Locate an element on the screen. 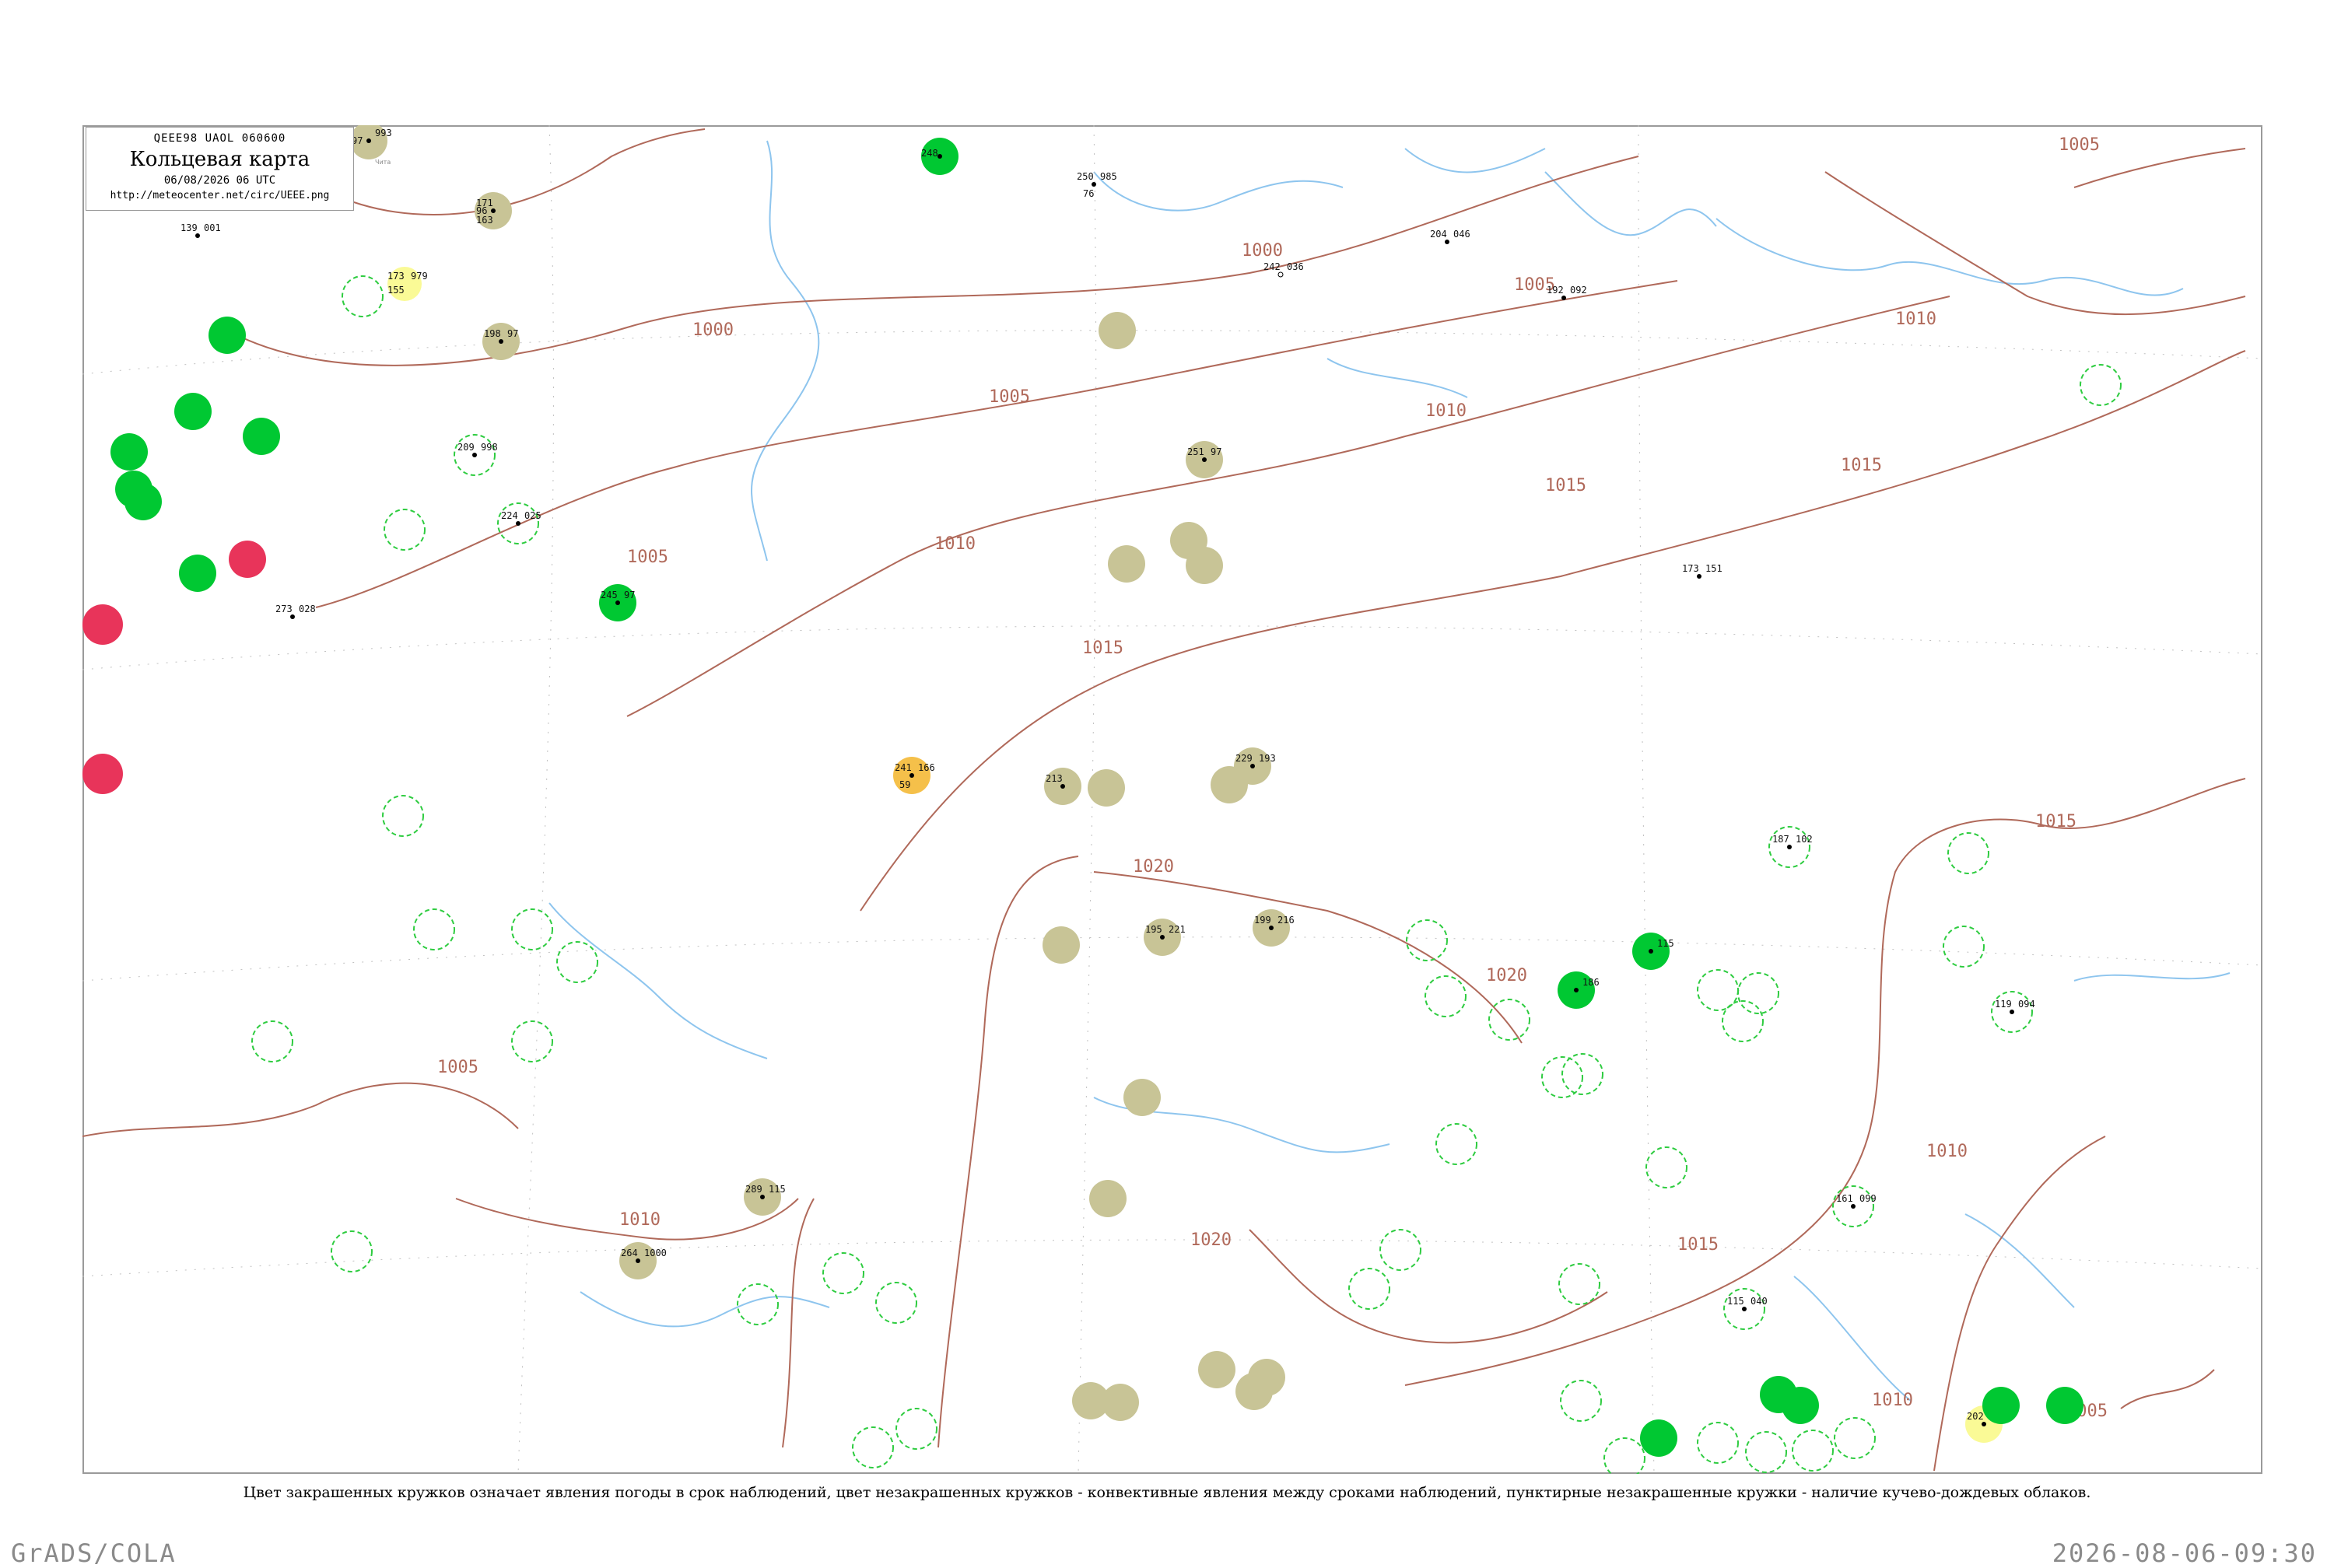  station: 139 001 is located at coordinates (200, 230).